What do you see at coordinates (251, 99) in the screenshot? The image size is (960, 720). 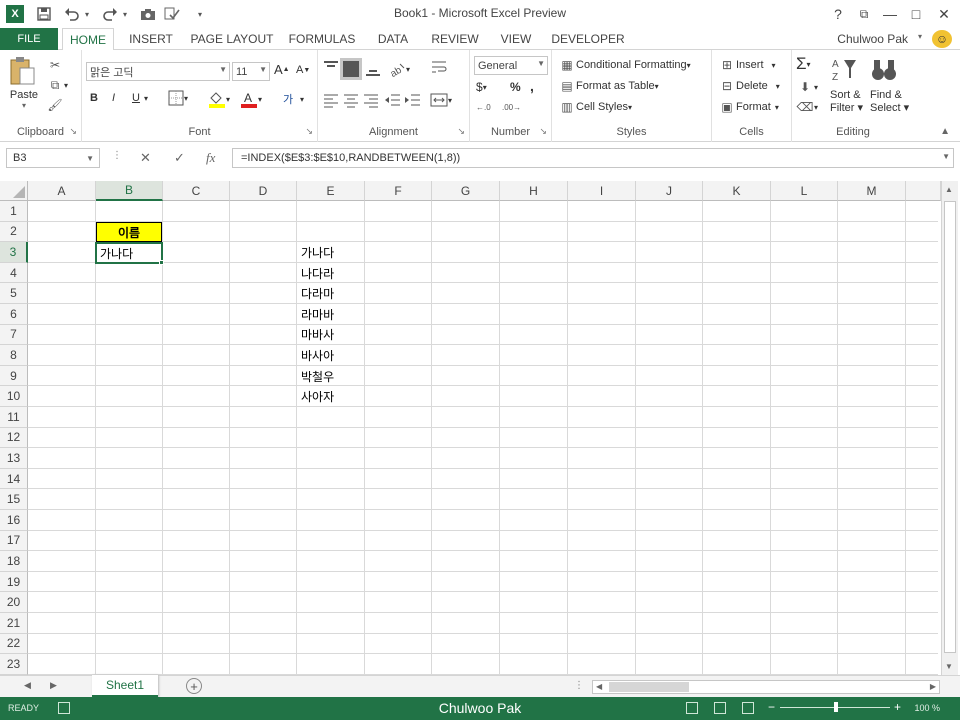 I see `font-color-button: A ▾` at bounding box center [251, 99].